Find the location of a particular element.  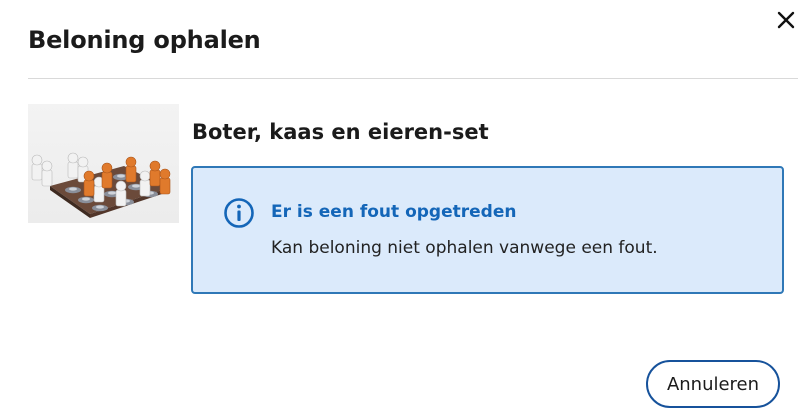

close-icon is located at coordinates (786, 20).